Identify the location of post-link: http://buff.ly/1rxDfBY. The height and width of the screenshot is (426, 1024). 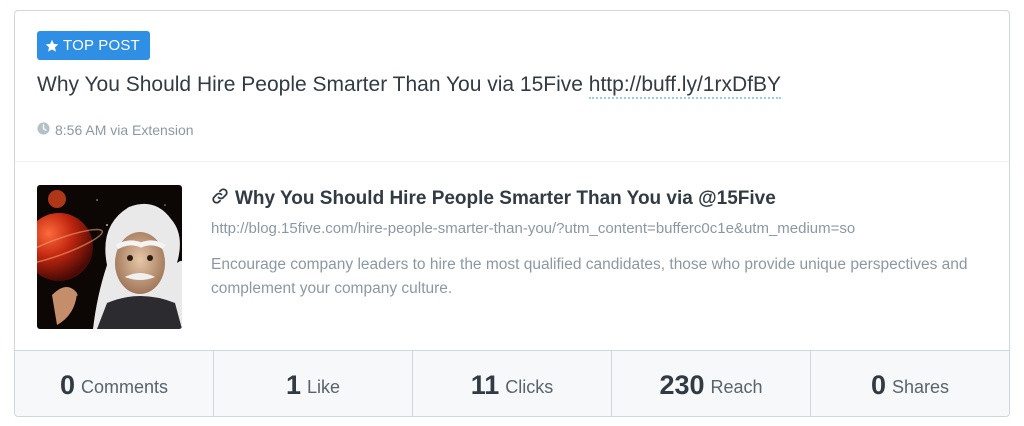
(684, 86).